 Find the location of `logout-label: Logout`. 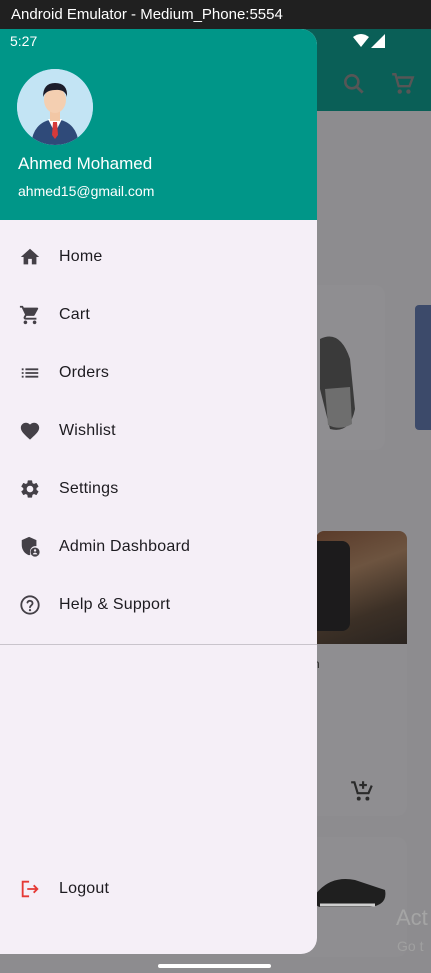

logout-label: Logout is located at coordinates (84, 888).